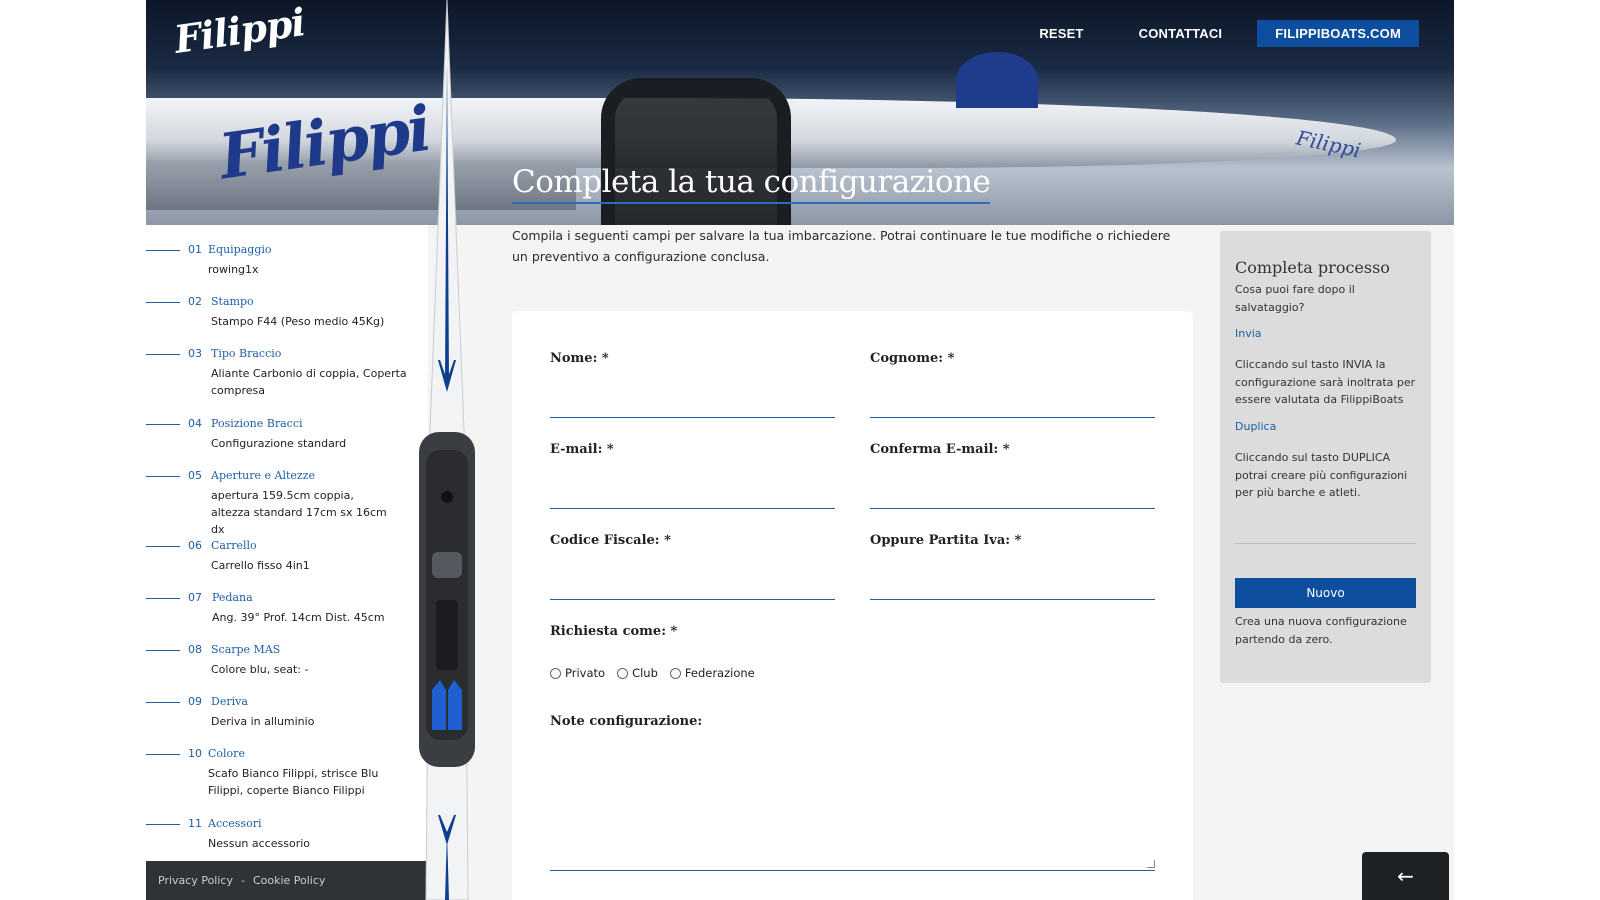 The image size is (1600, 900). Describe the element at coordinates (240, 249) in the screenshot. I see `step-title: Equipaggio` at that location.